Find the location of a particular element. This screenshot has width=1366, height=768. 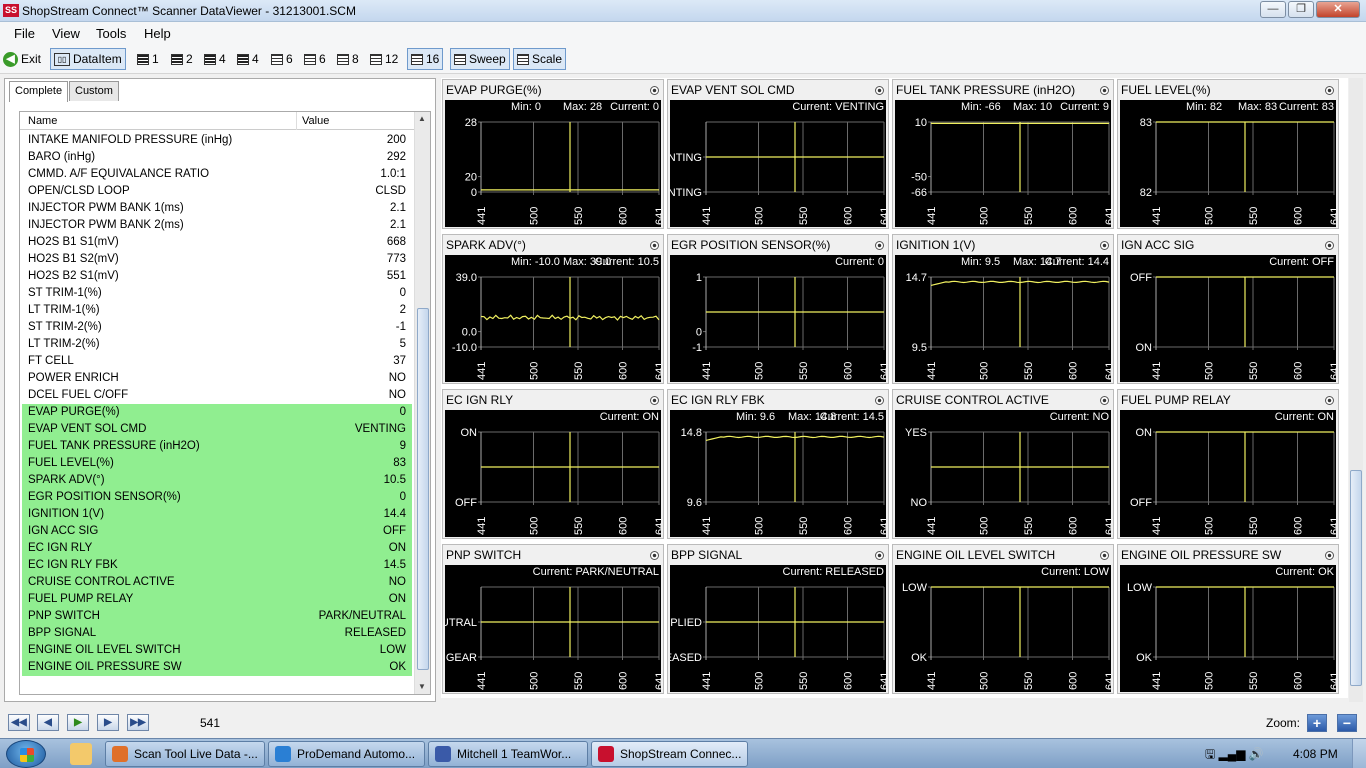

layout-2-button: 2 is located at coordinates (182, 59).